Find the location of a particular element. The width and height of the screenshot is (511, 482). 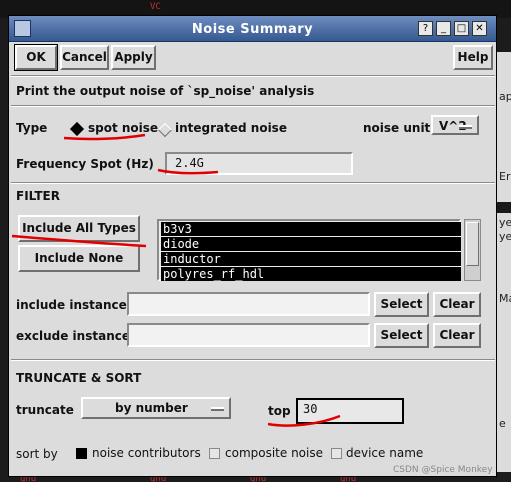

annotation-underline-top is located at coordinates (304, 420).